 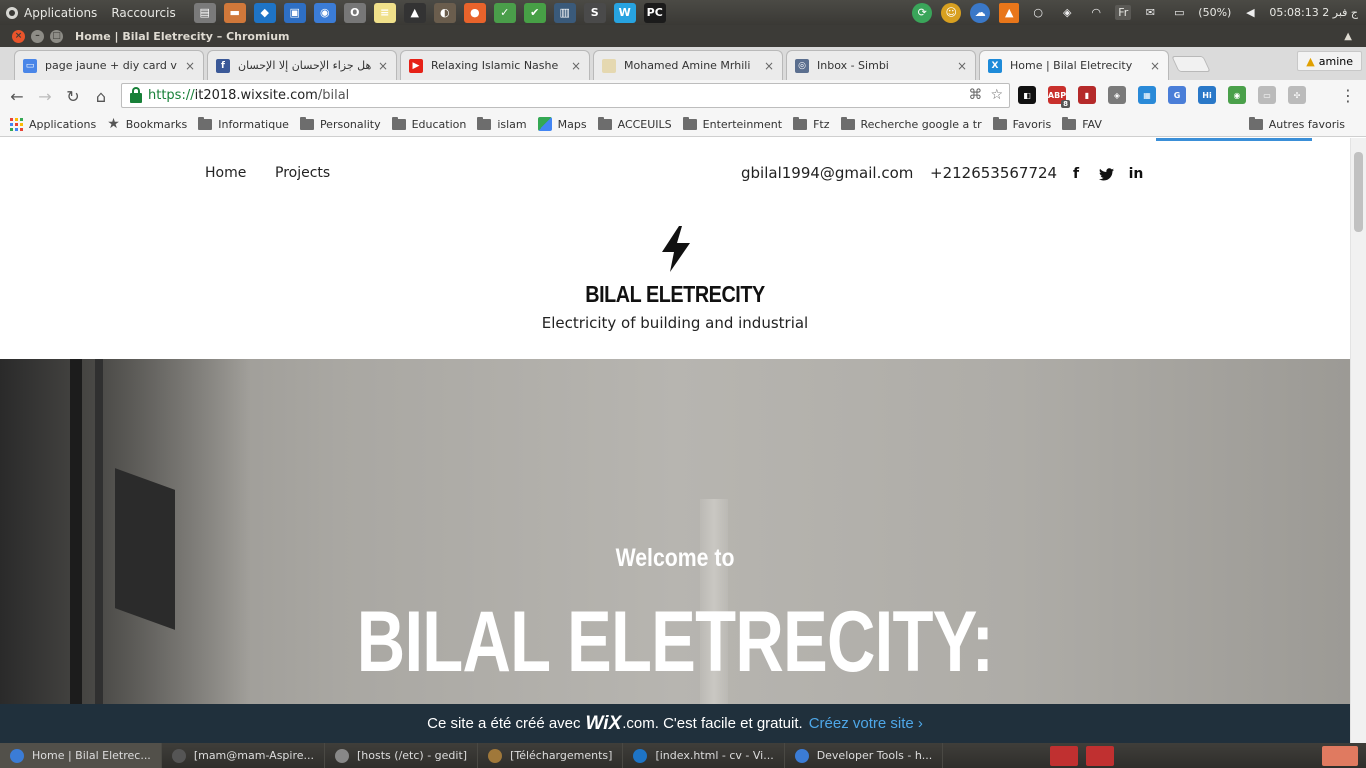 What do you see at coordinates (827, 173) in the screenshot?
I see `contact-email: gbilal1994@gmail.com` at bounding box center [827, 173].